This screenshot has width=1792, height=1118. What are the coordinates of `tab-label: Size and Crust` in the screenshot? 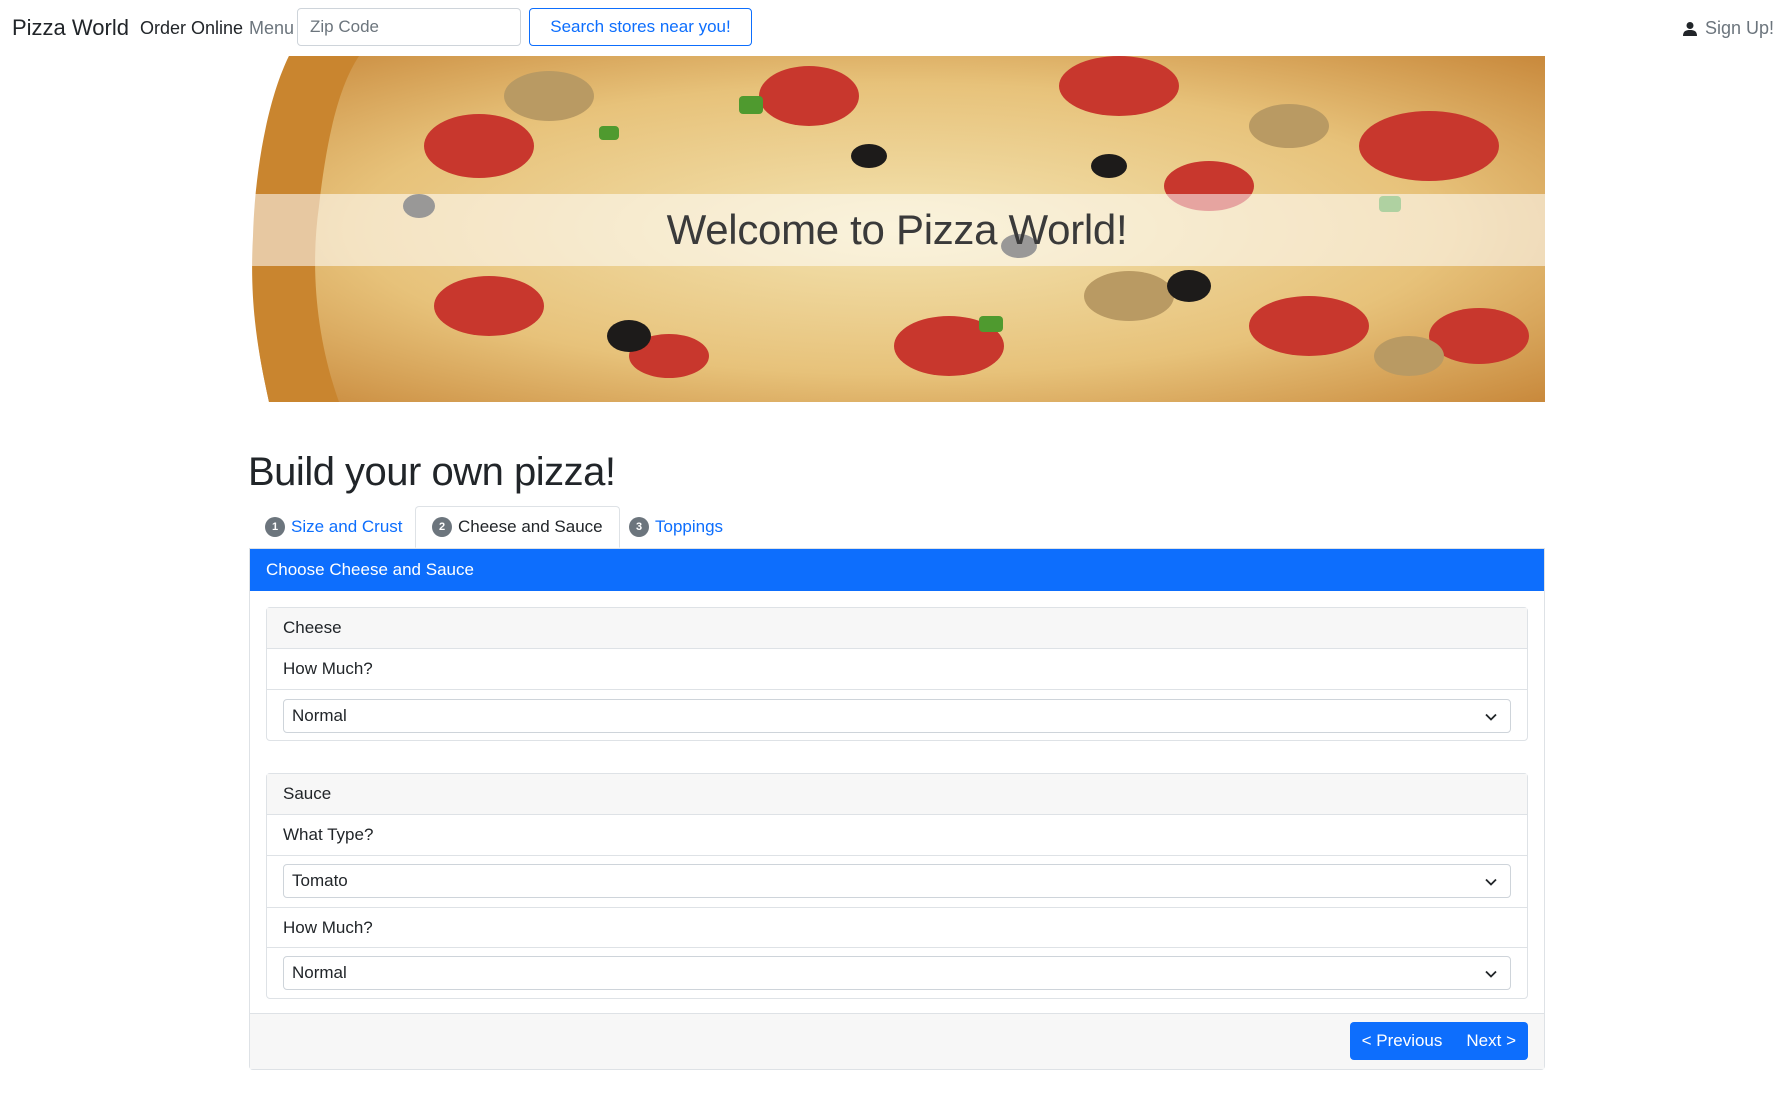 It's located at (347, 526).